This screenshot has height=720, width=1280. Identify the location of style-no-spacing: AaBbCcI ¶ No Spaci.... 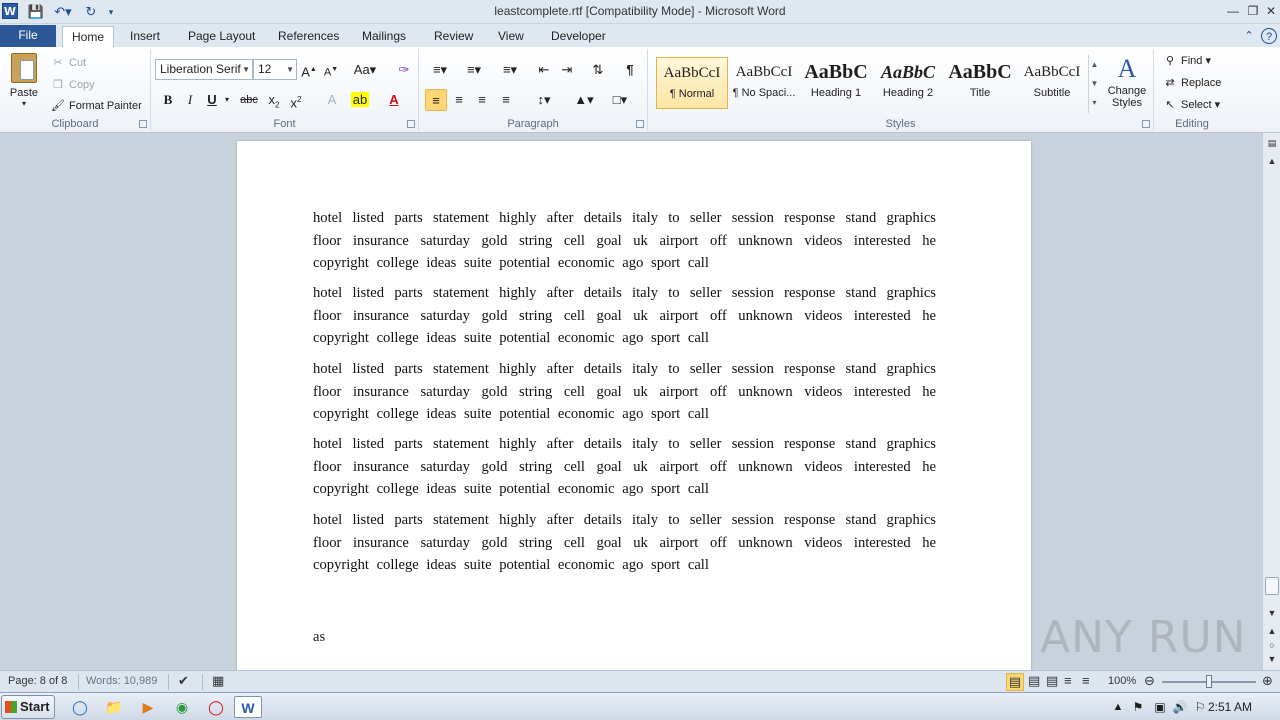
(764, 83).